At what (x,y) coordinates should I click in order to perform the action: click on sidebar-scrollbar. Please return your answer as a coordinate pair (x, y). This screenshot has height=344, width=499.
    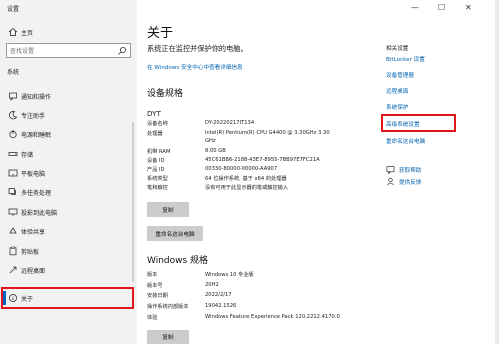
    Looking at the image, I should click on (133, 202).